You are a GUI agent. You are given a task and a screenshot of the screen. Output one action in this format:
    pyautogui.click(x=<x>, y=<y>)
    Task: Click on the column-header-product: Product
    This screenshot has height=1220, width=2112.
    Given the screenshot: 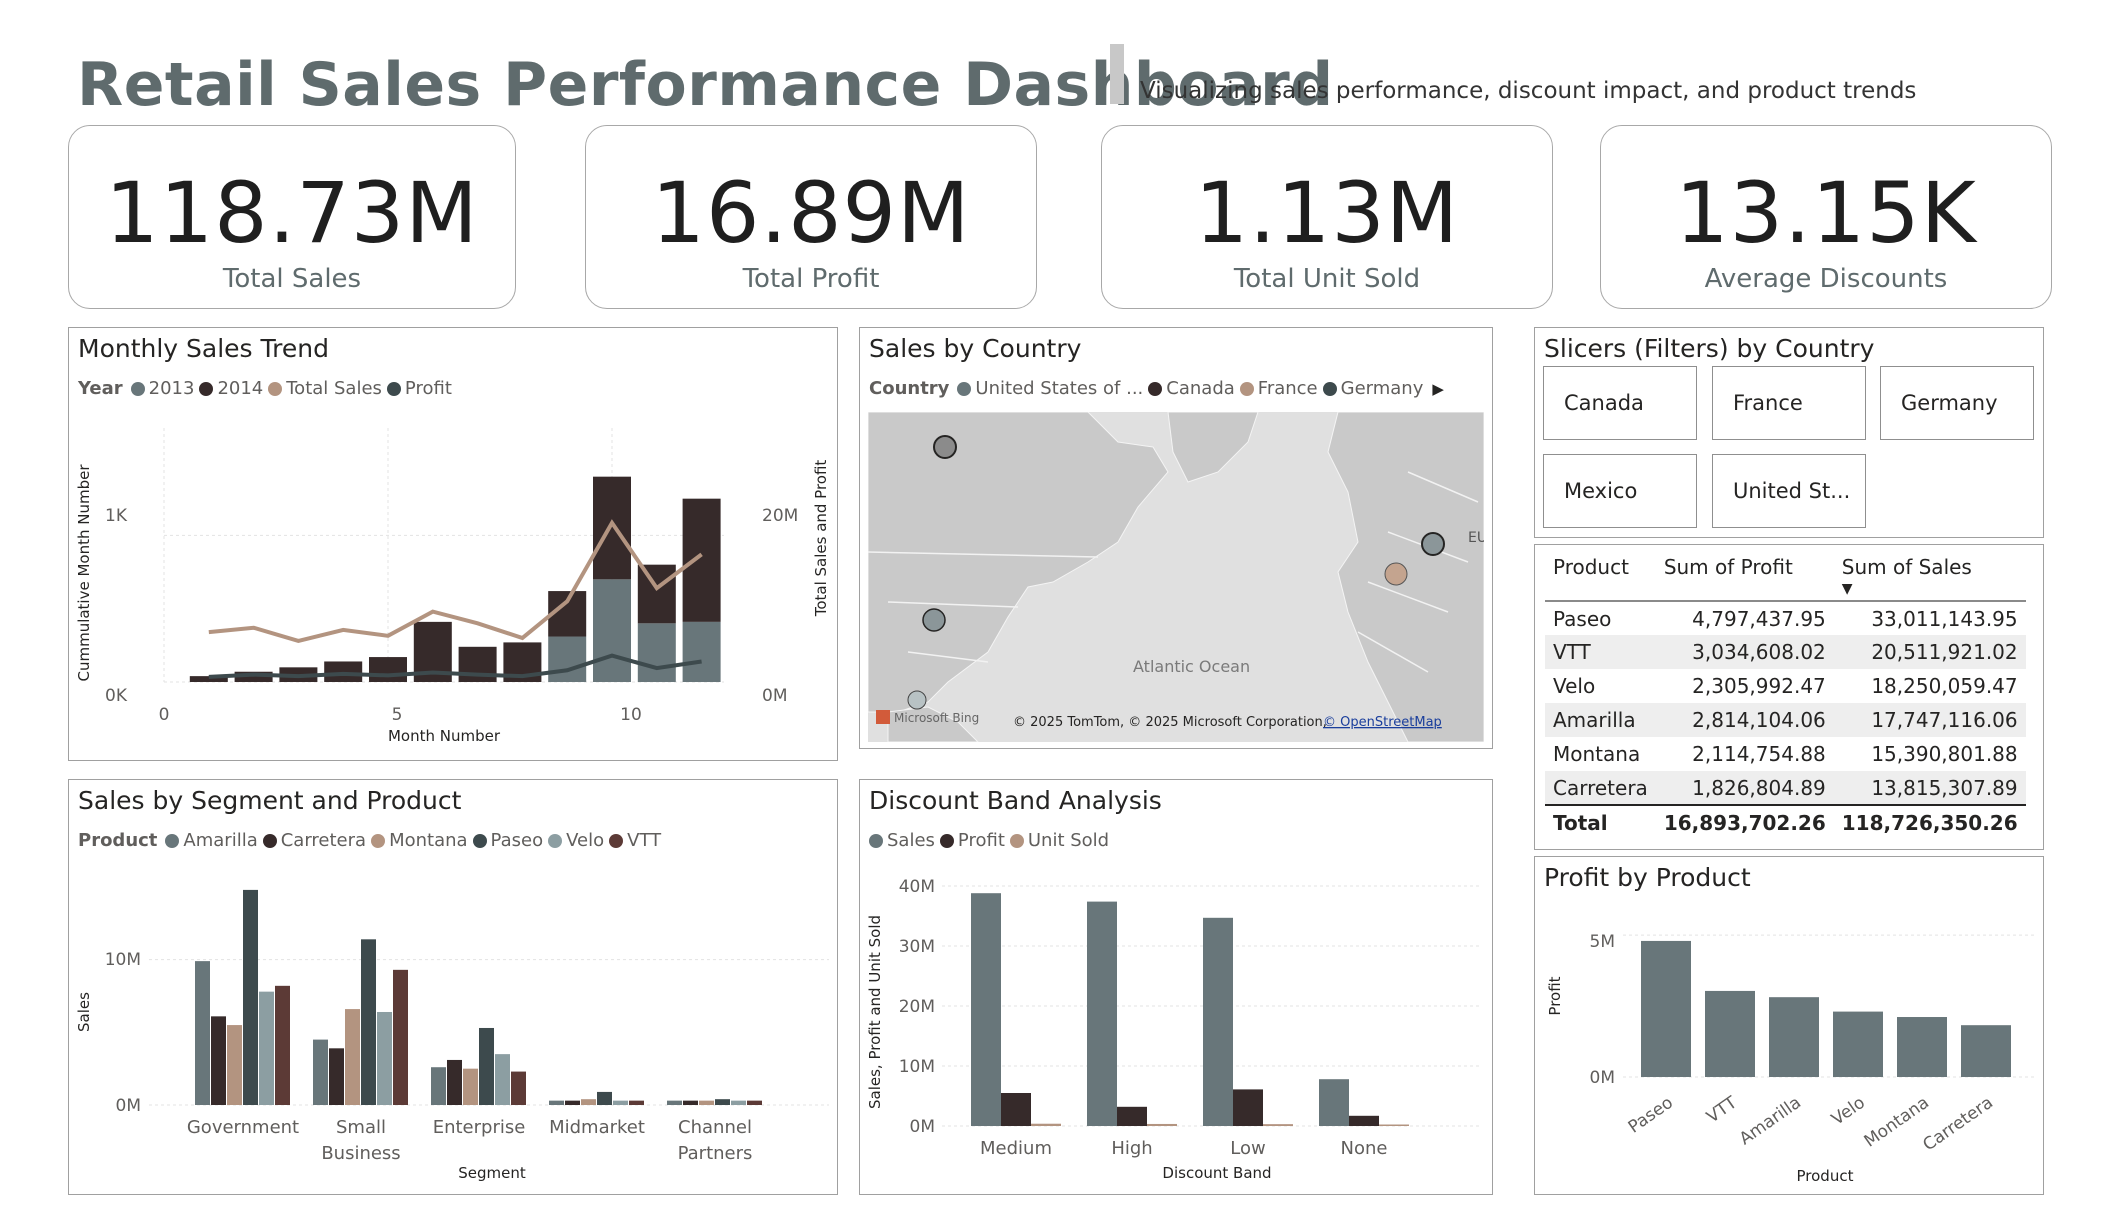 What is the action you would take?
    pyautogui.click(x=1600, y=578)
    